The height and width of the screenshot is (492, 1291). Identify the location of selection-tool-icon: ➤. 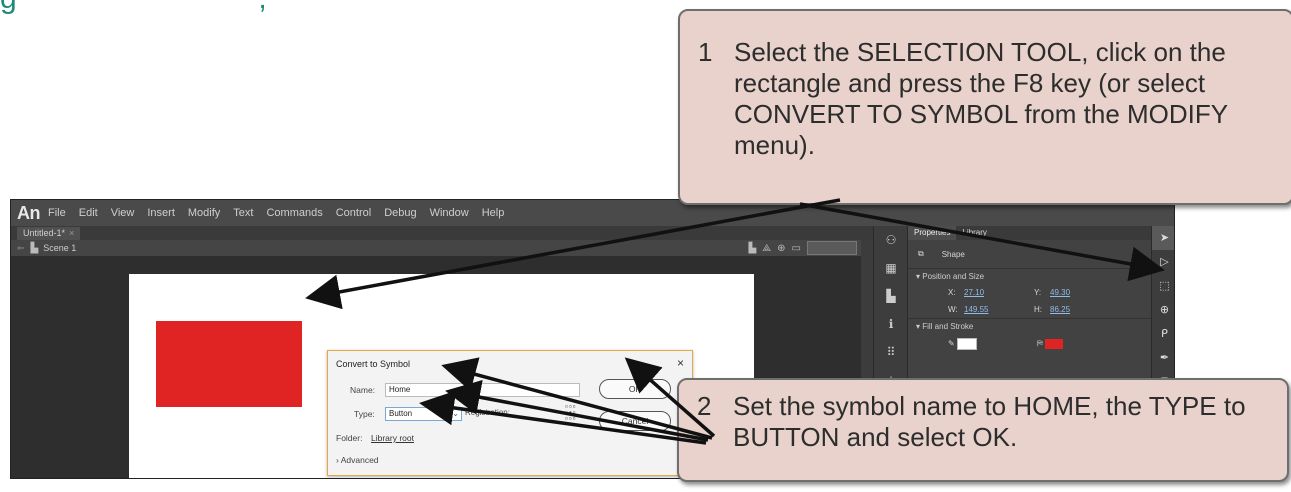
(1163, 238).